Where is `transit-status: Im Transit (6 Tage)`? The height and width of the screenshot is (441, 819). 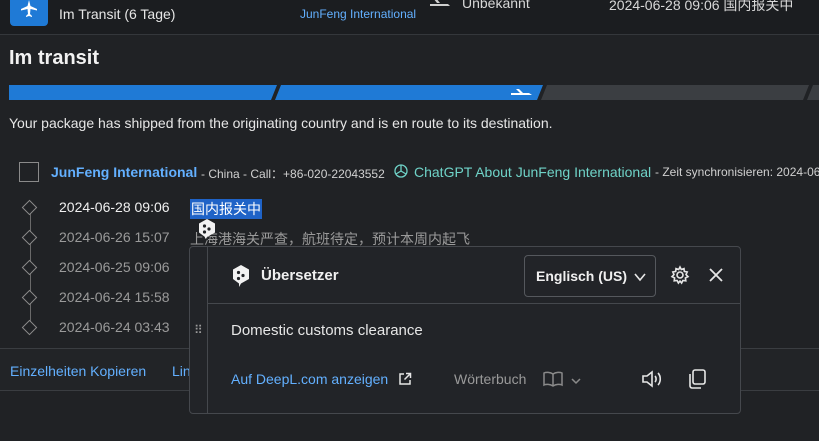 transit-status: Im Transit (6 Tage) is located at coordinates (117, 14).